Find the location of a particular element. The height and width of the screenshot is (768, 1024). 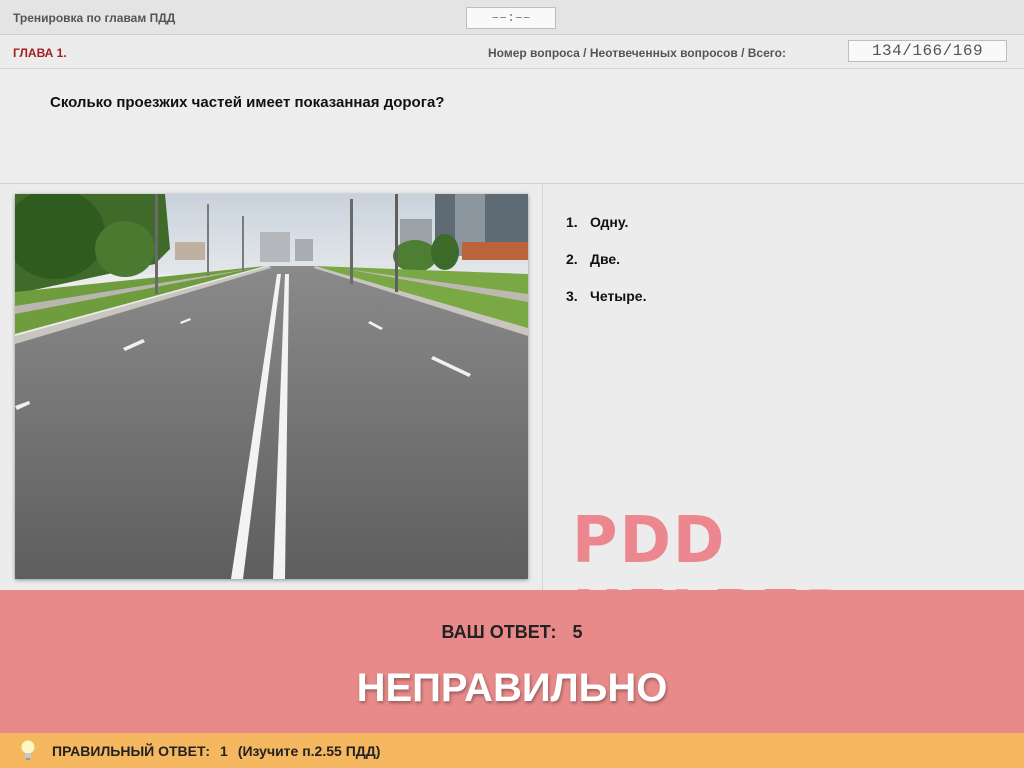

answer-option-3: 3. Четыре. is located at coordinates (606, 296).